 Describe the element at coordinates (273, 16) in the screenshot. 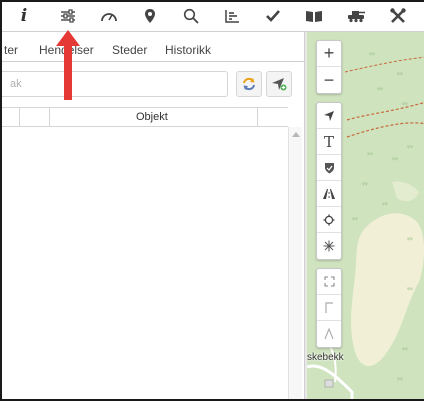

I see `check-icon` at that location.